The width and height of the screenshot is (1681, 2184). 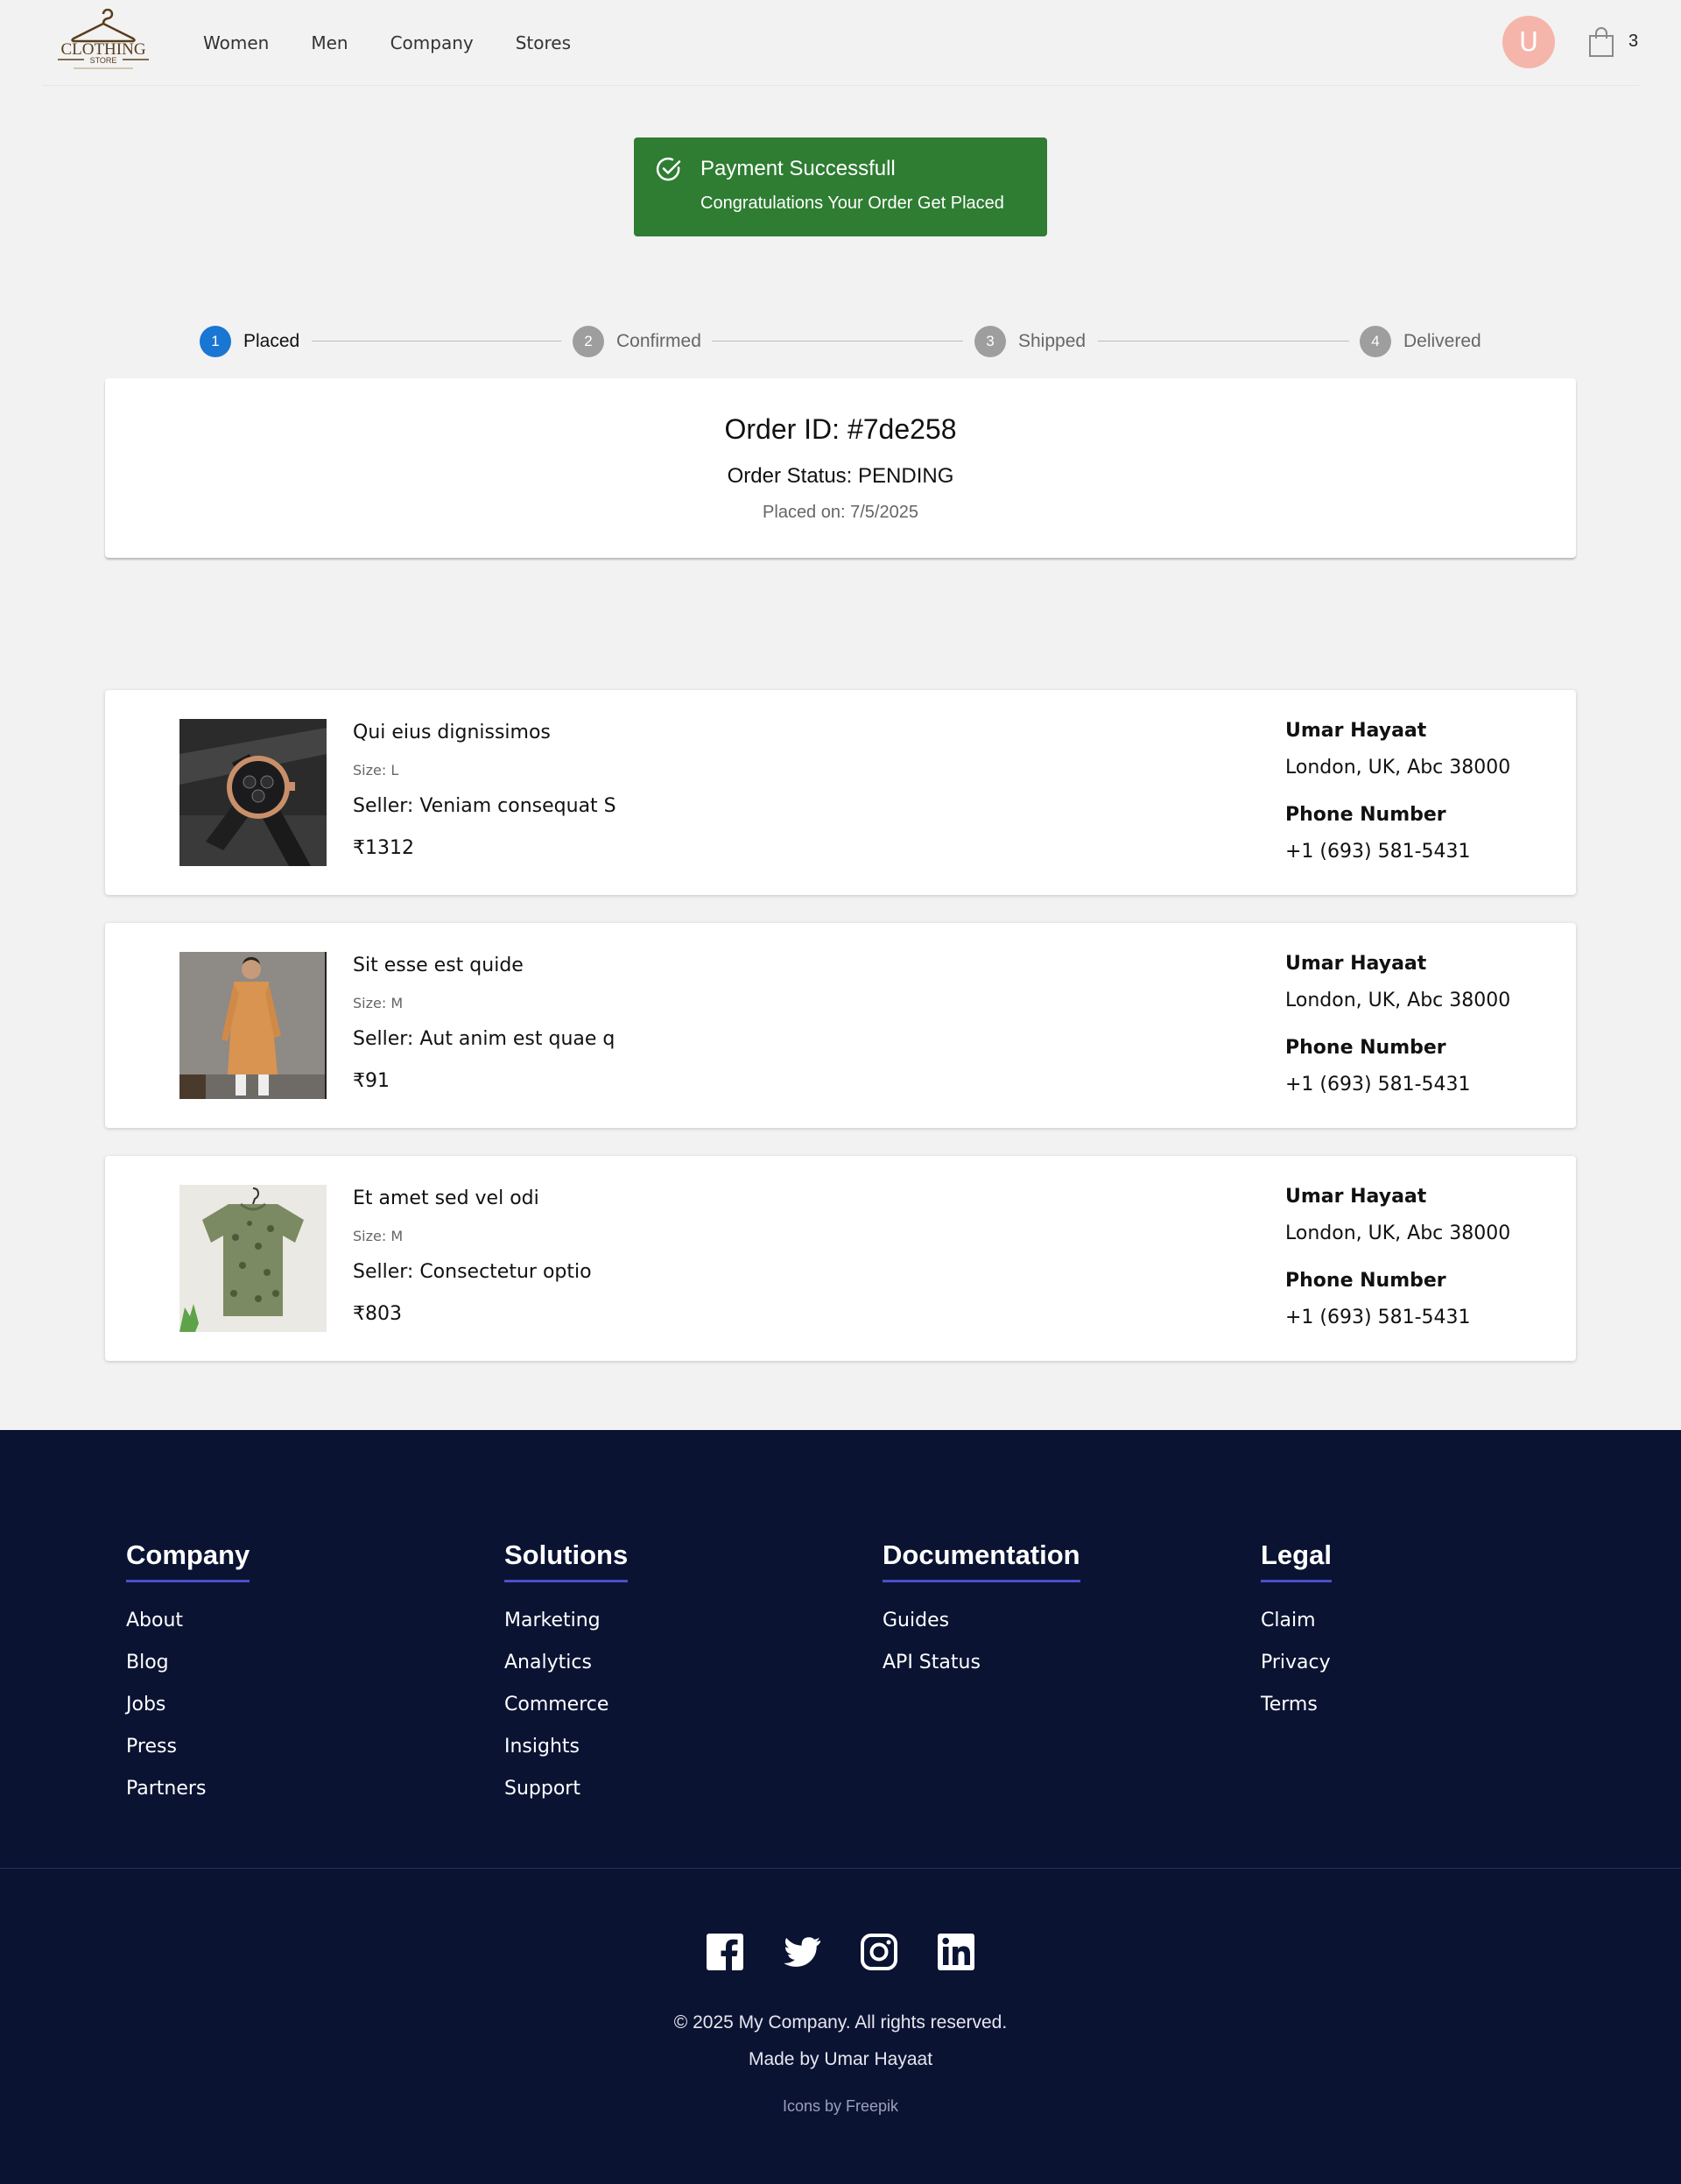 I want to click on footer-divider, so click(x=840, y=1868).